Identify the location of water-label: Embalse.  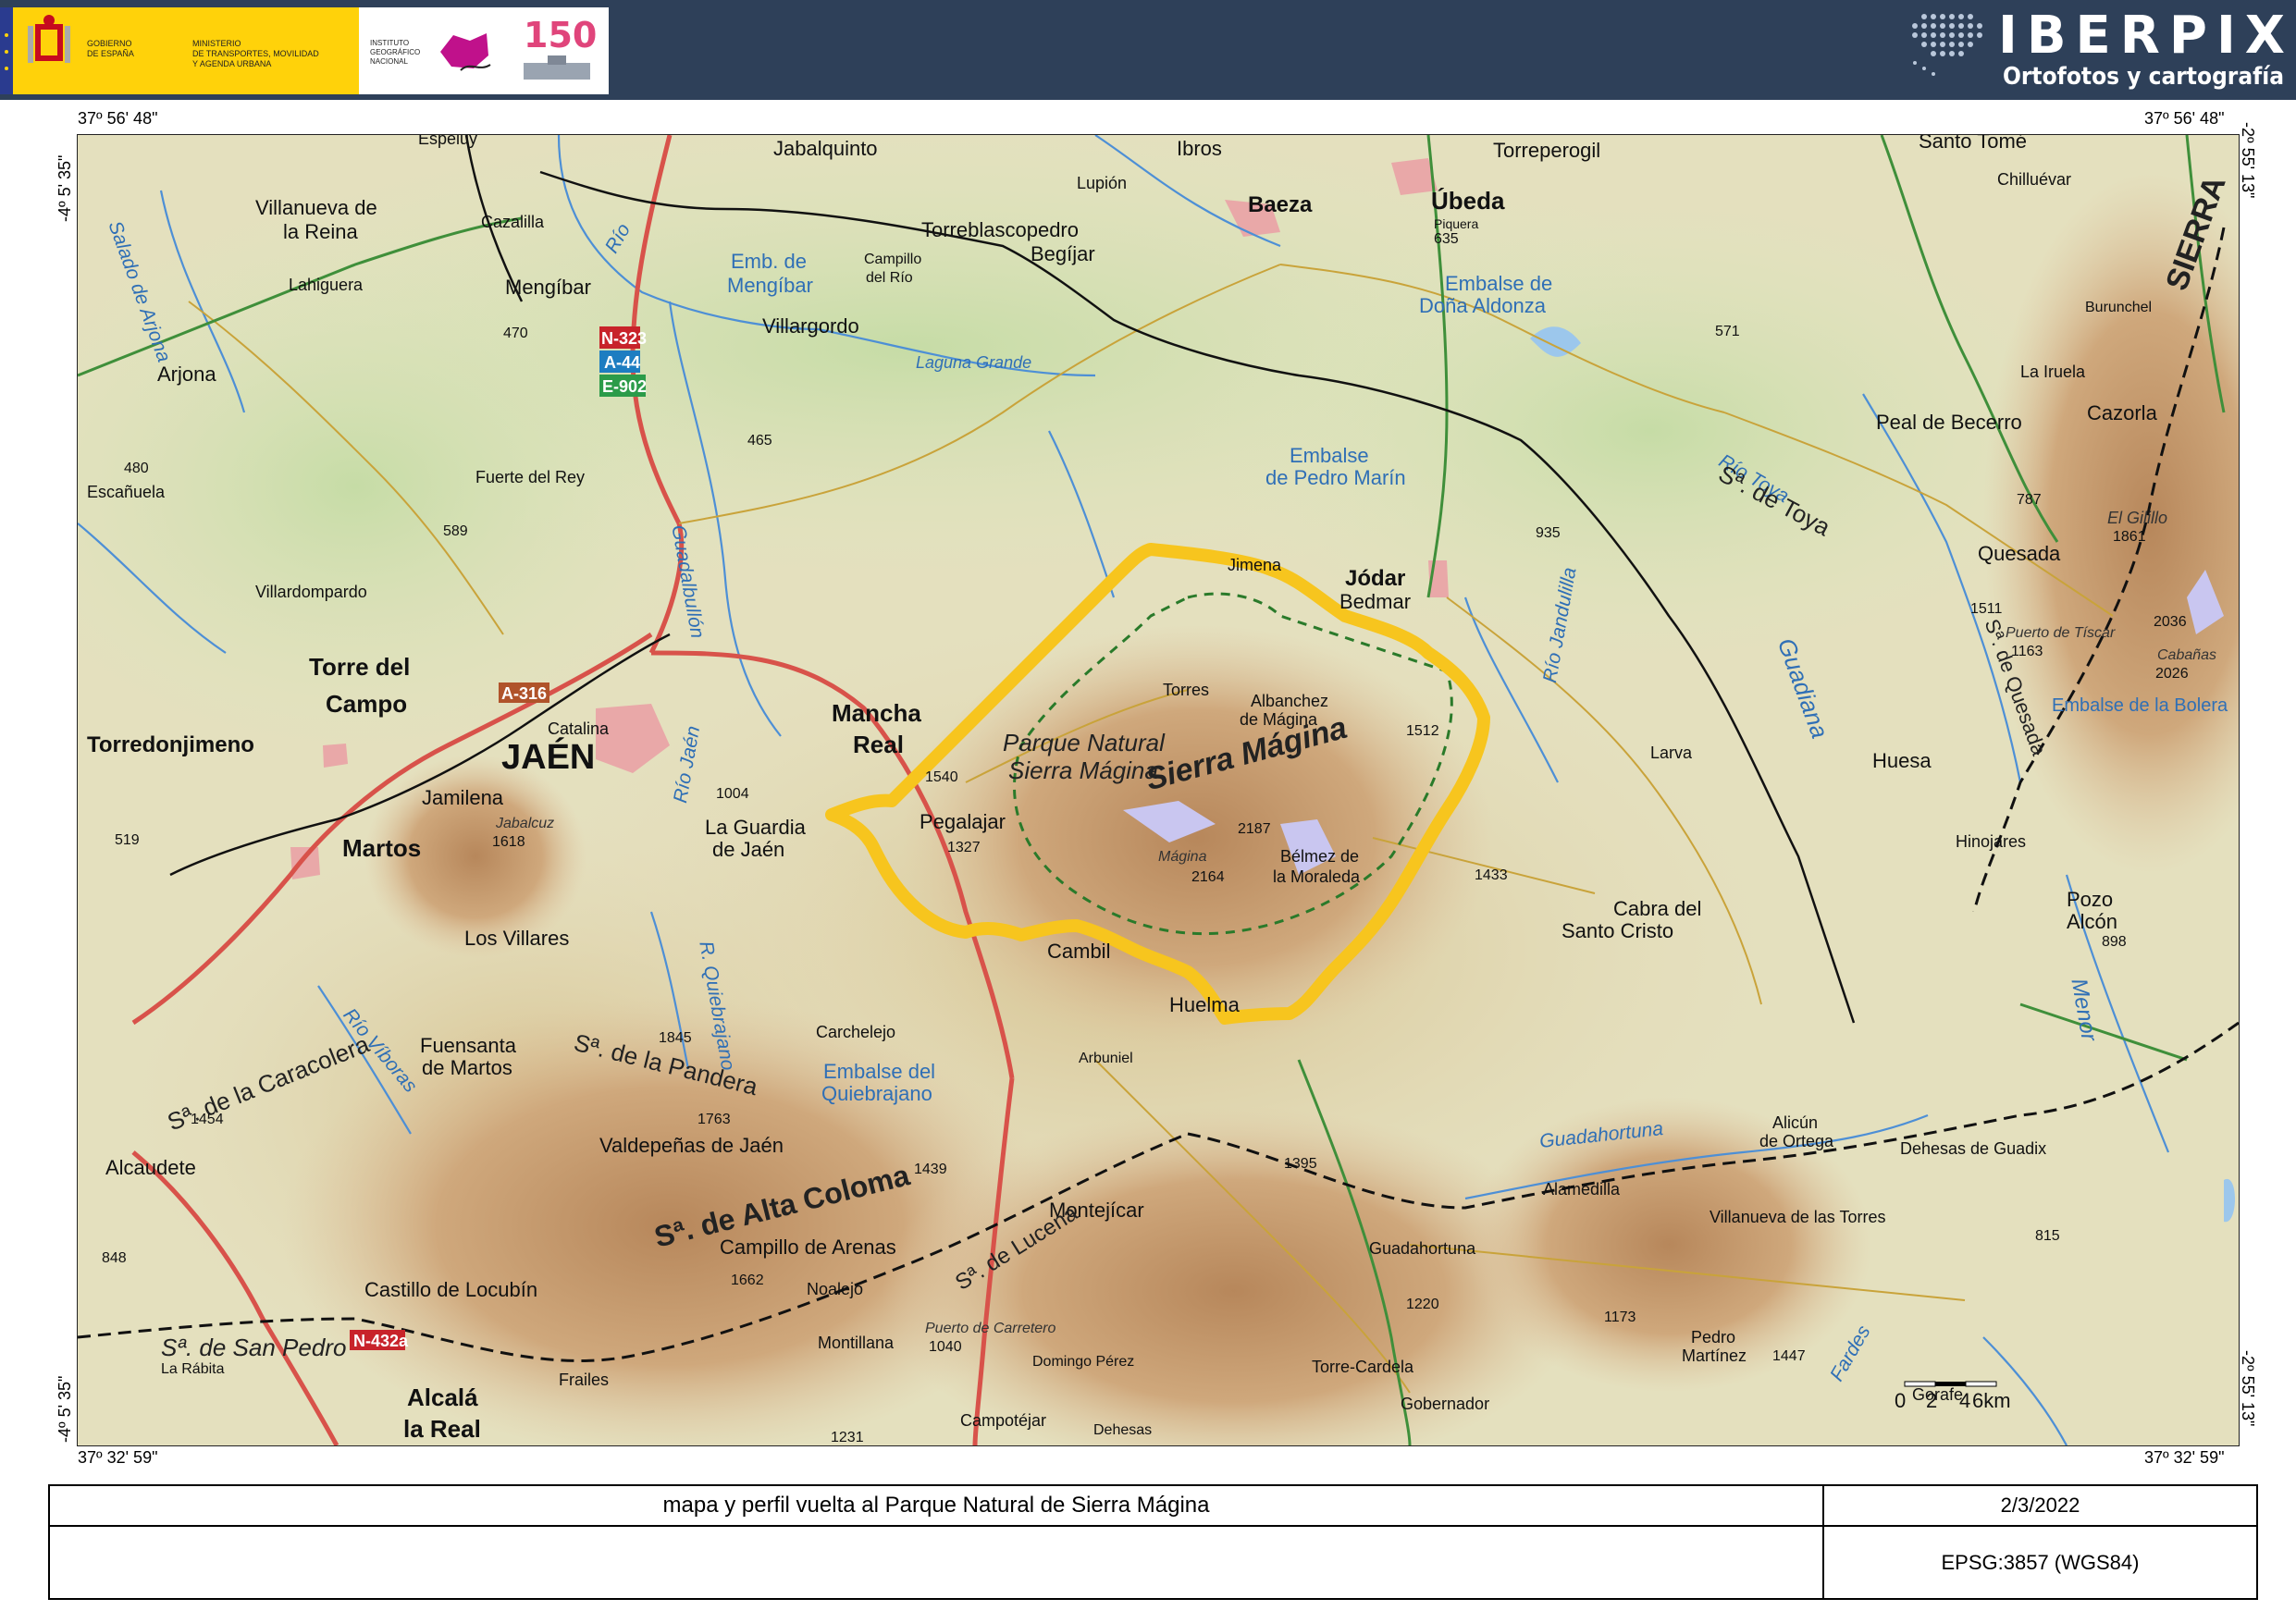
(1329, 455).